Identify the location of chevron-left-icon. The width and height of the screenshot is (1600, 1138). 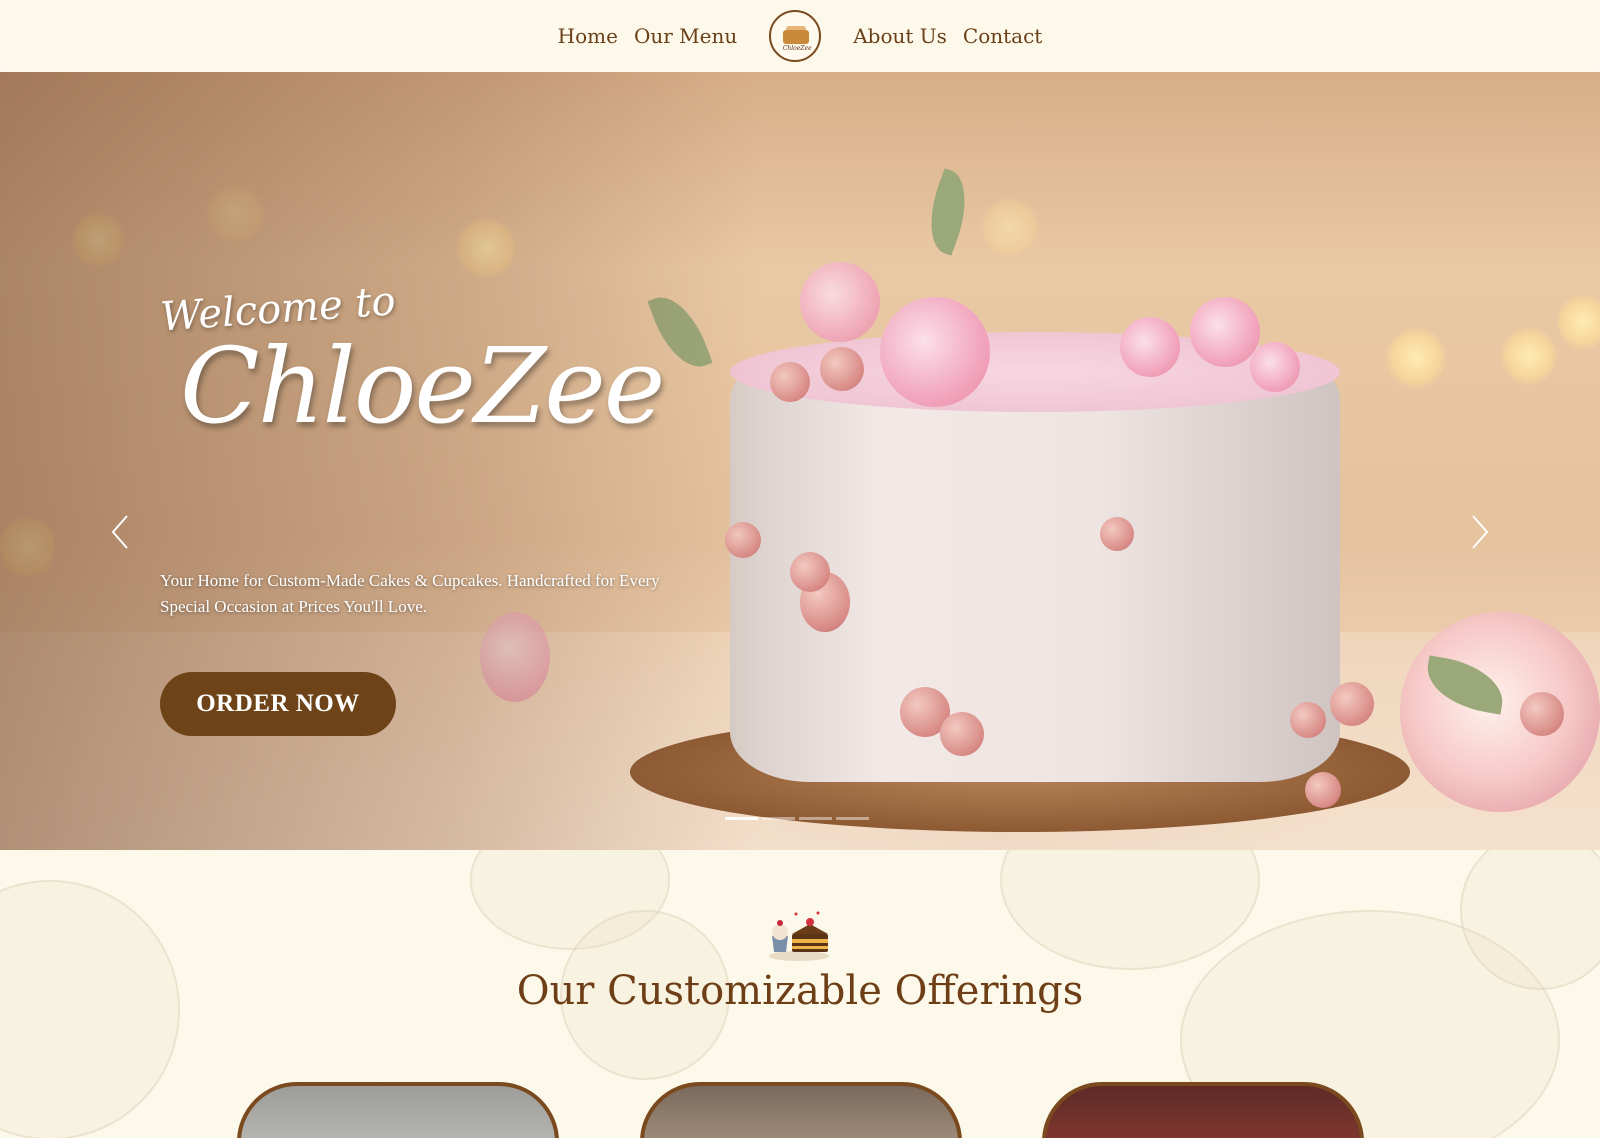
(119, 532).